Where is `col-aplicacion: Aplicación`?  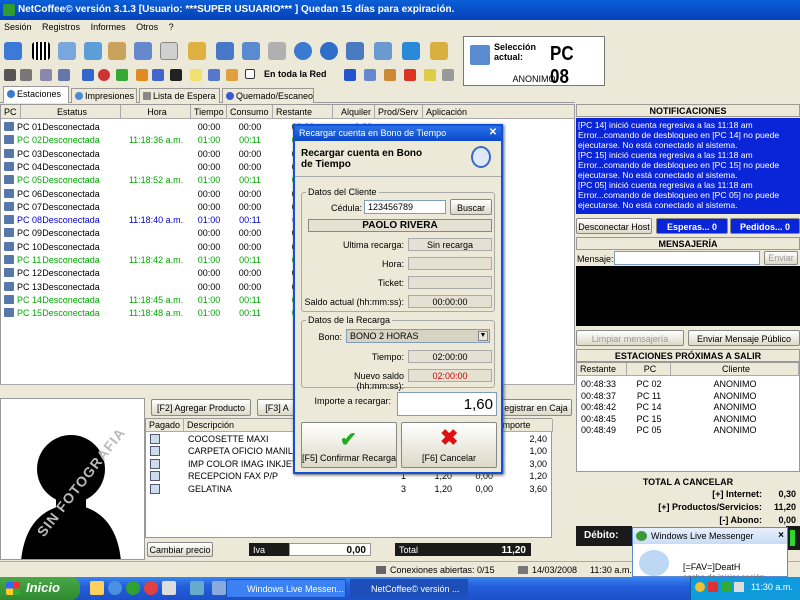
col-aplicacion: Aplicación is located at coordinates (498, 112).